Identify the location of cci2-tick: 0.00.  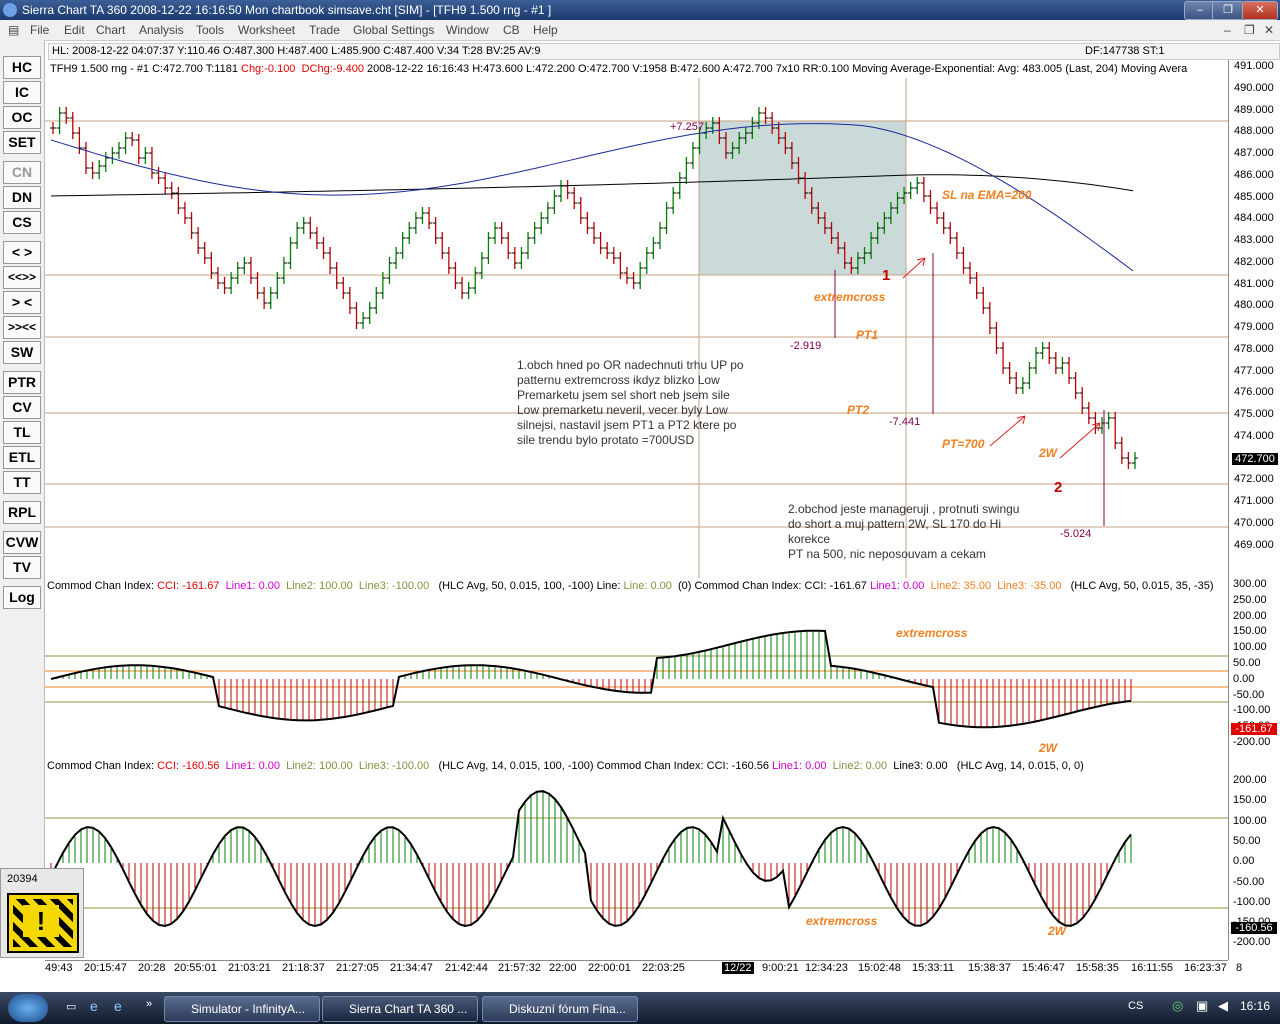
(1244, 861).